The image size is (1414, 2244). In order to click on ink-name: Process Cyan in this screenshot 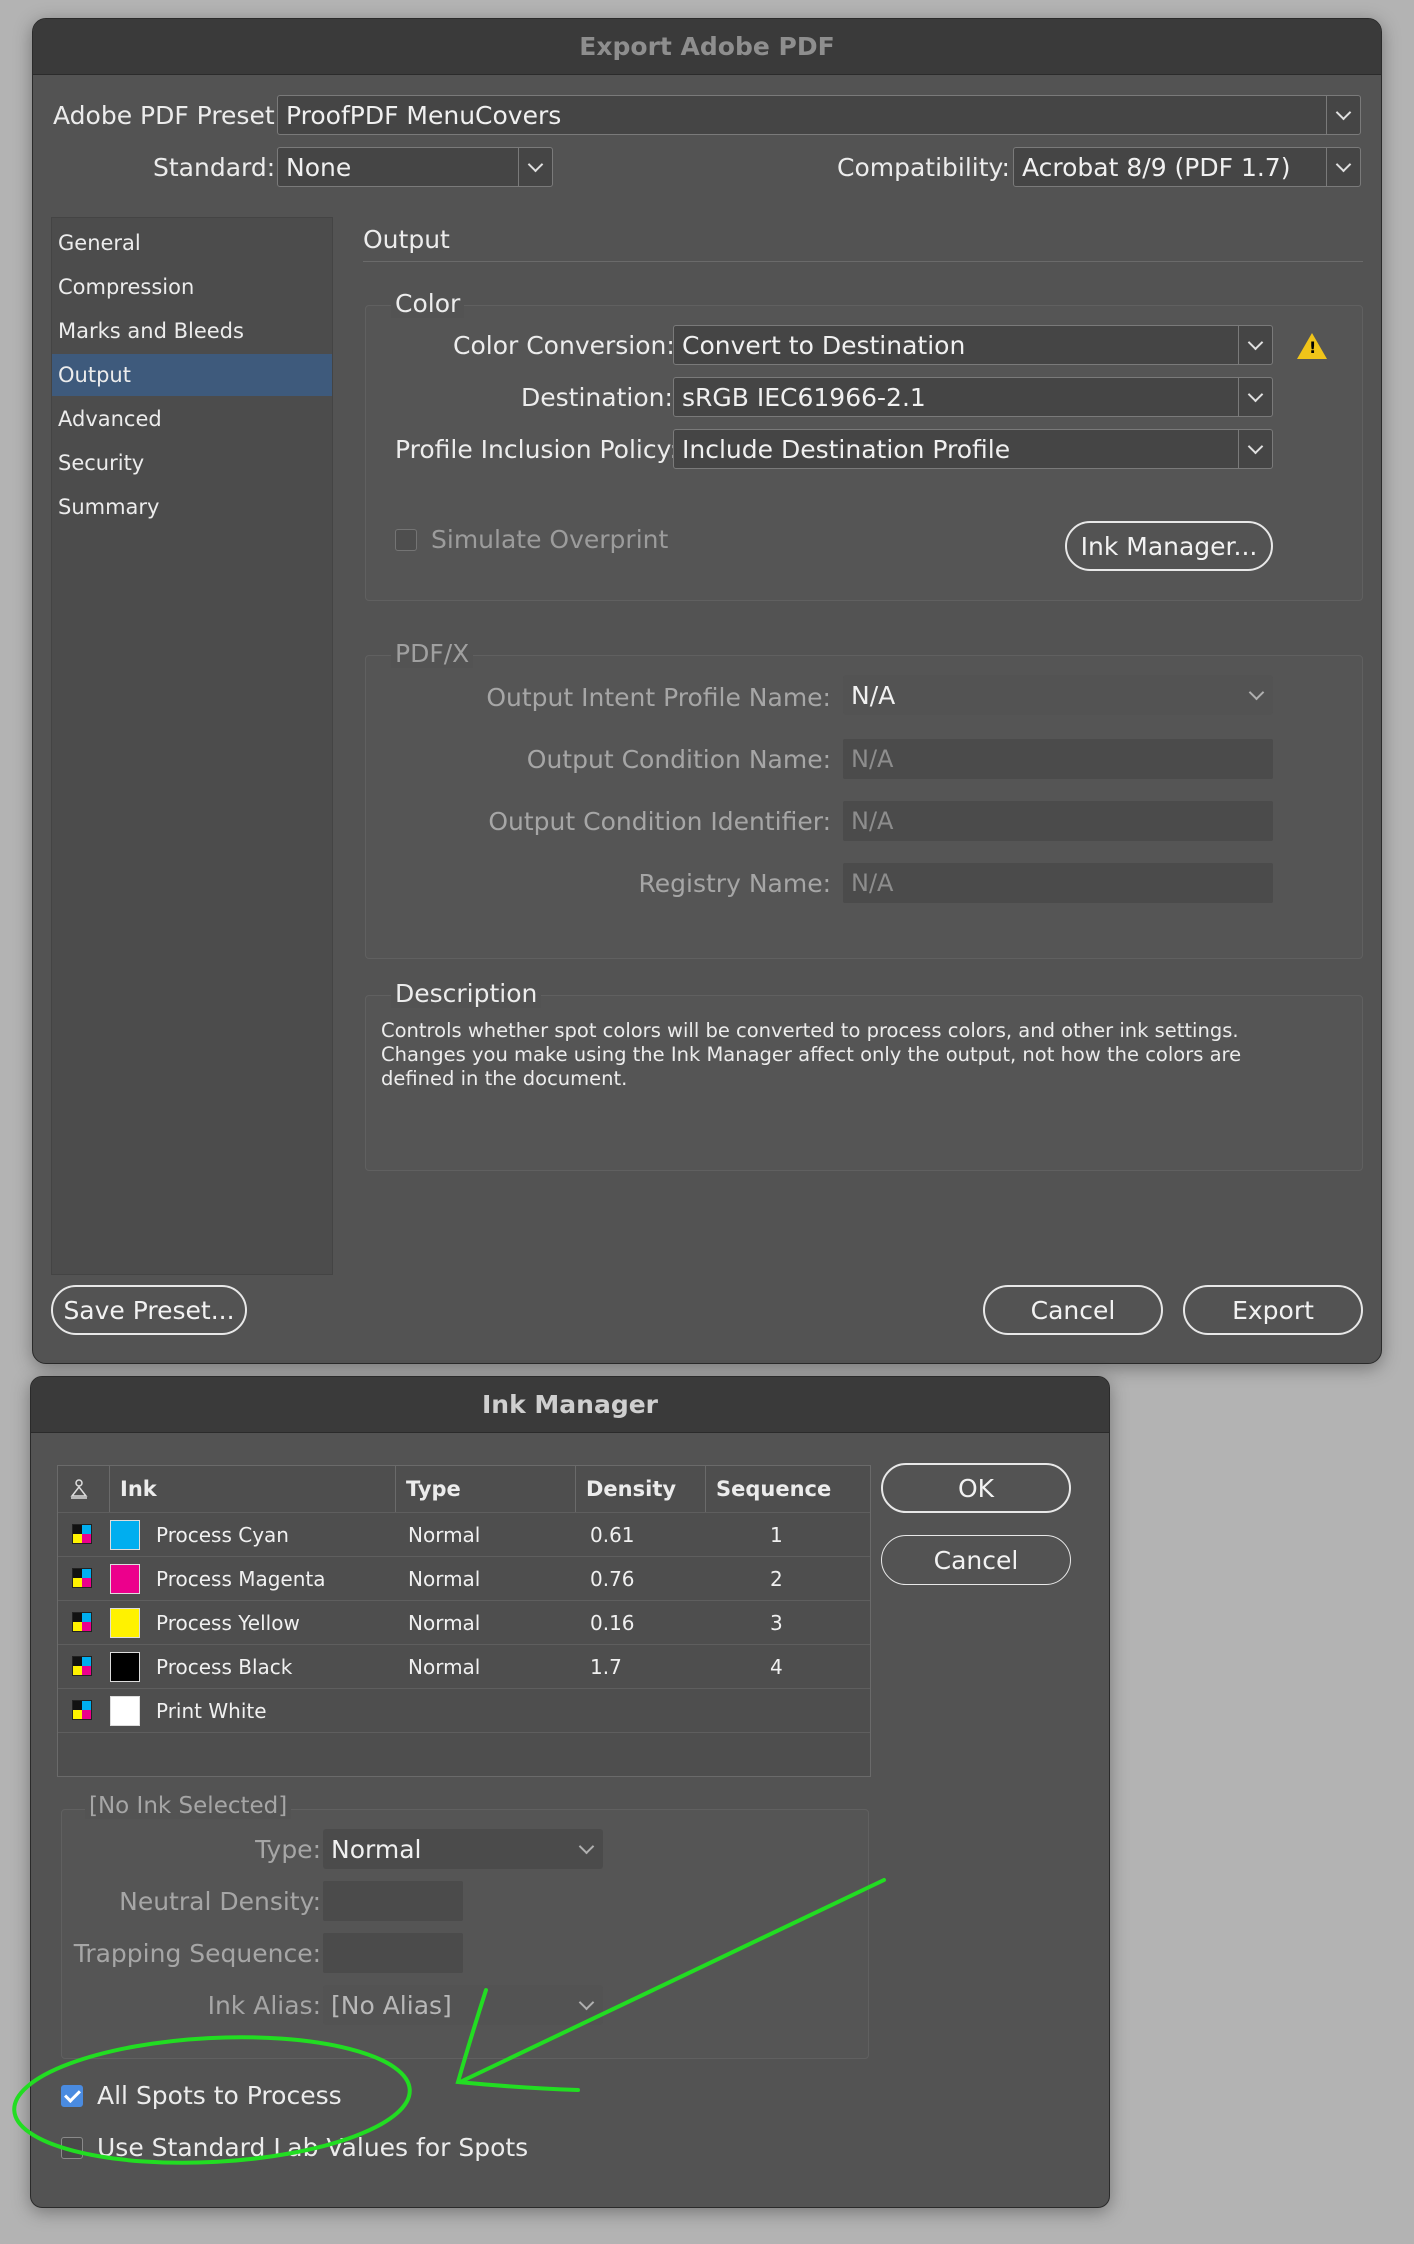, I will do `click(222, 1535)`.